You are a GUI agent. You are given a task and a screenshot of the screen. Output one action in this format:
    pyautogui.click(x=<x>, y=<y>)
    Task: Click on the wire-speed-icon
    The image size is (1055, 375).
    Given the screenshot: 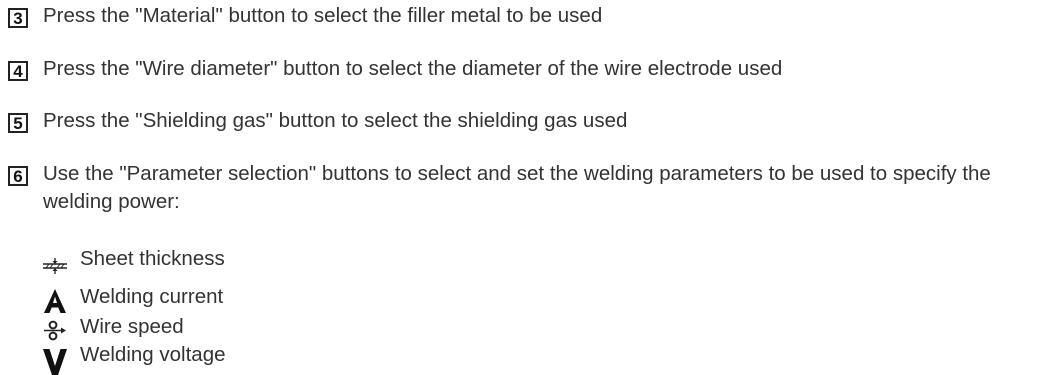 What is the action you would take?
    pyautogui.click(x=55, y=330)
    